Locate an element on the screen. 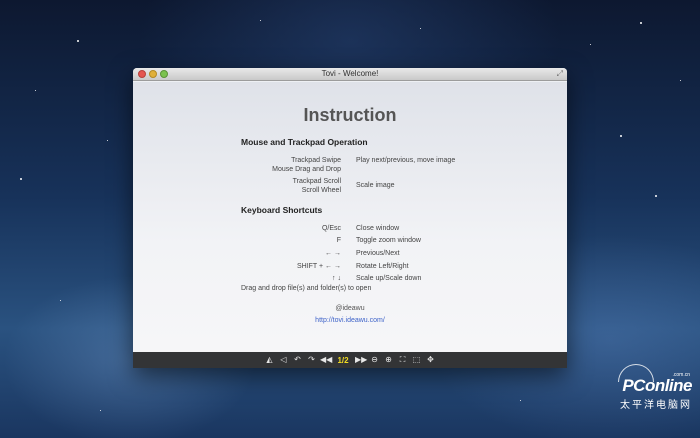  keyboard-section-title: Keyboard Shortcuts is located at coordinates (282, 210).